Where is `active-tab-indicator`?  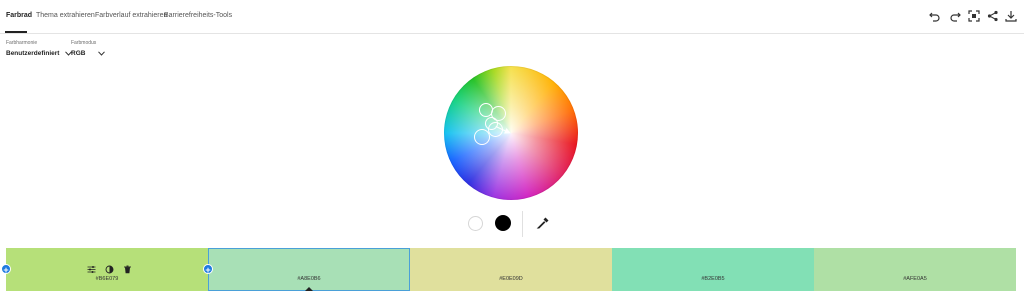
active-tab-indicator is located at coordinates (16, 32).